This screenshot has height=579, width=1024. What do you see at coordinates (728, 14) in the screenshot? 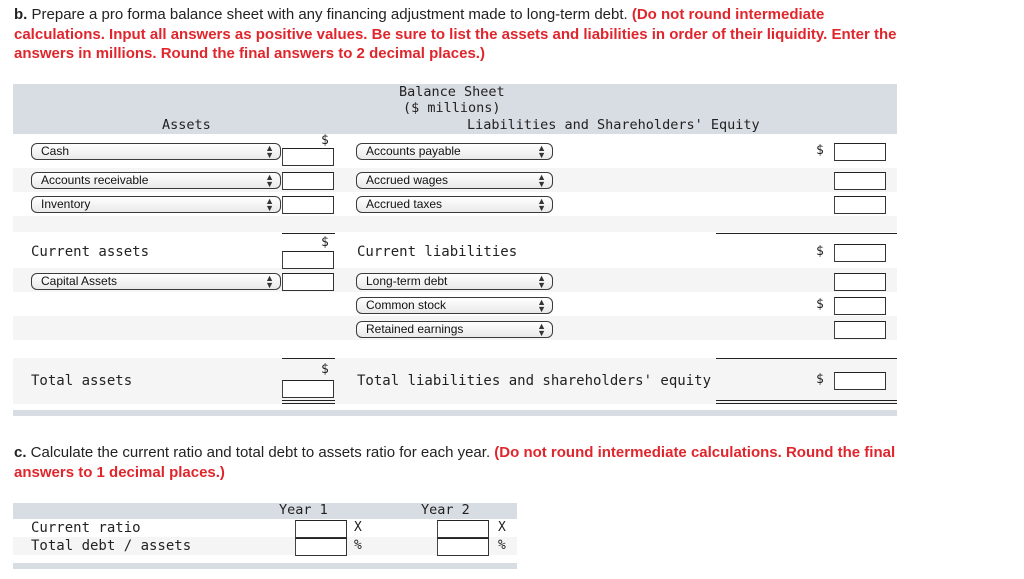
I see `part-b-note-1: (Do not round intermediate` at bounding box center [728, 14].